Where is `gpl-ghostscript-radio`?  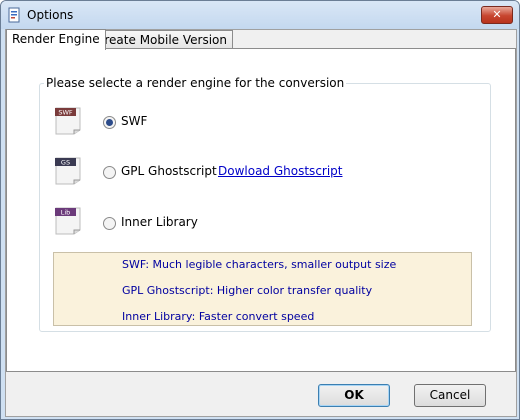
gpl-ghostscript-radio is located at coordinates (109, 172).